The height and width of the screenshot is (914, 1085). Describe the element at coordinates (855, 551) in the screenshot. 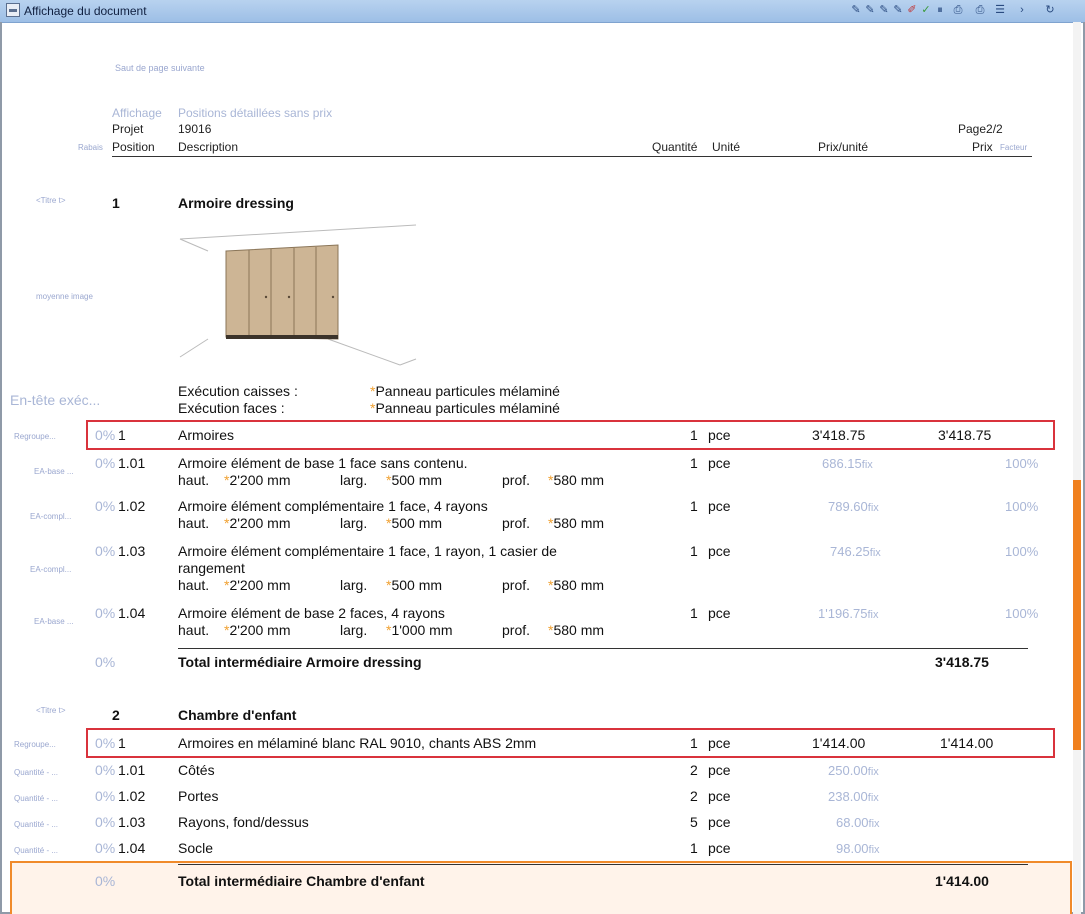

I see `row-unit-price: 746.25fix` at that location.